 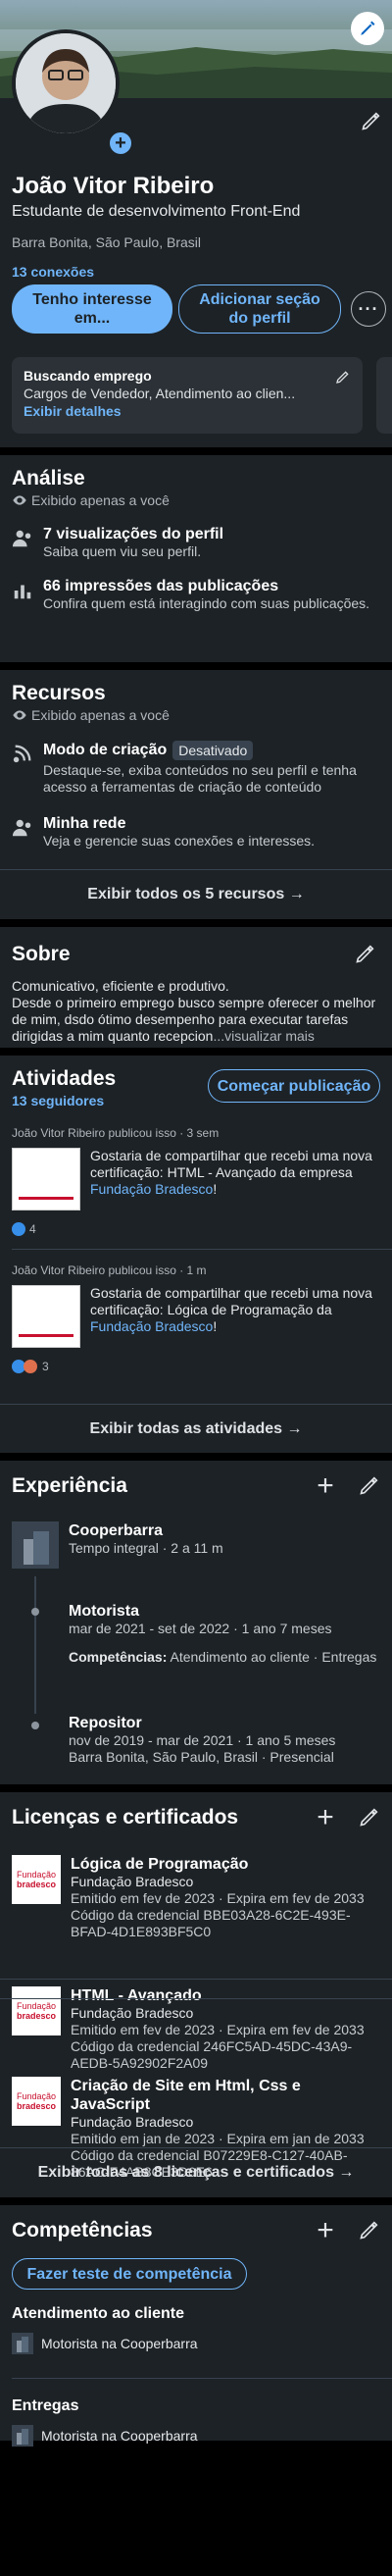 I want to click on more-dots-icon: ···, so click(x=368, y=309).